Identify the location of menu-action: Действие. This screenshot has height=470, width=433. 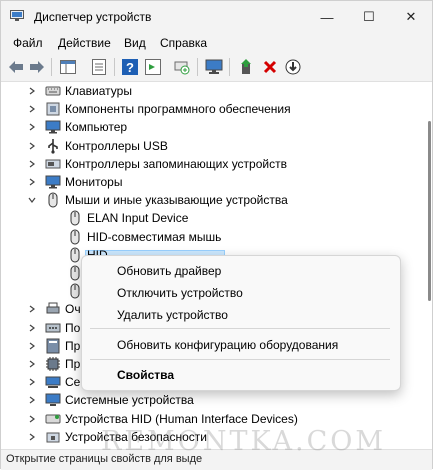
(84, 43).